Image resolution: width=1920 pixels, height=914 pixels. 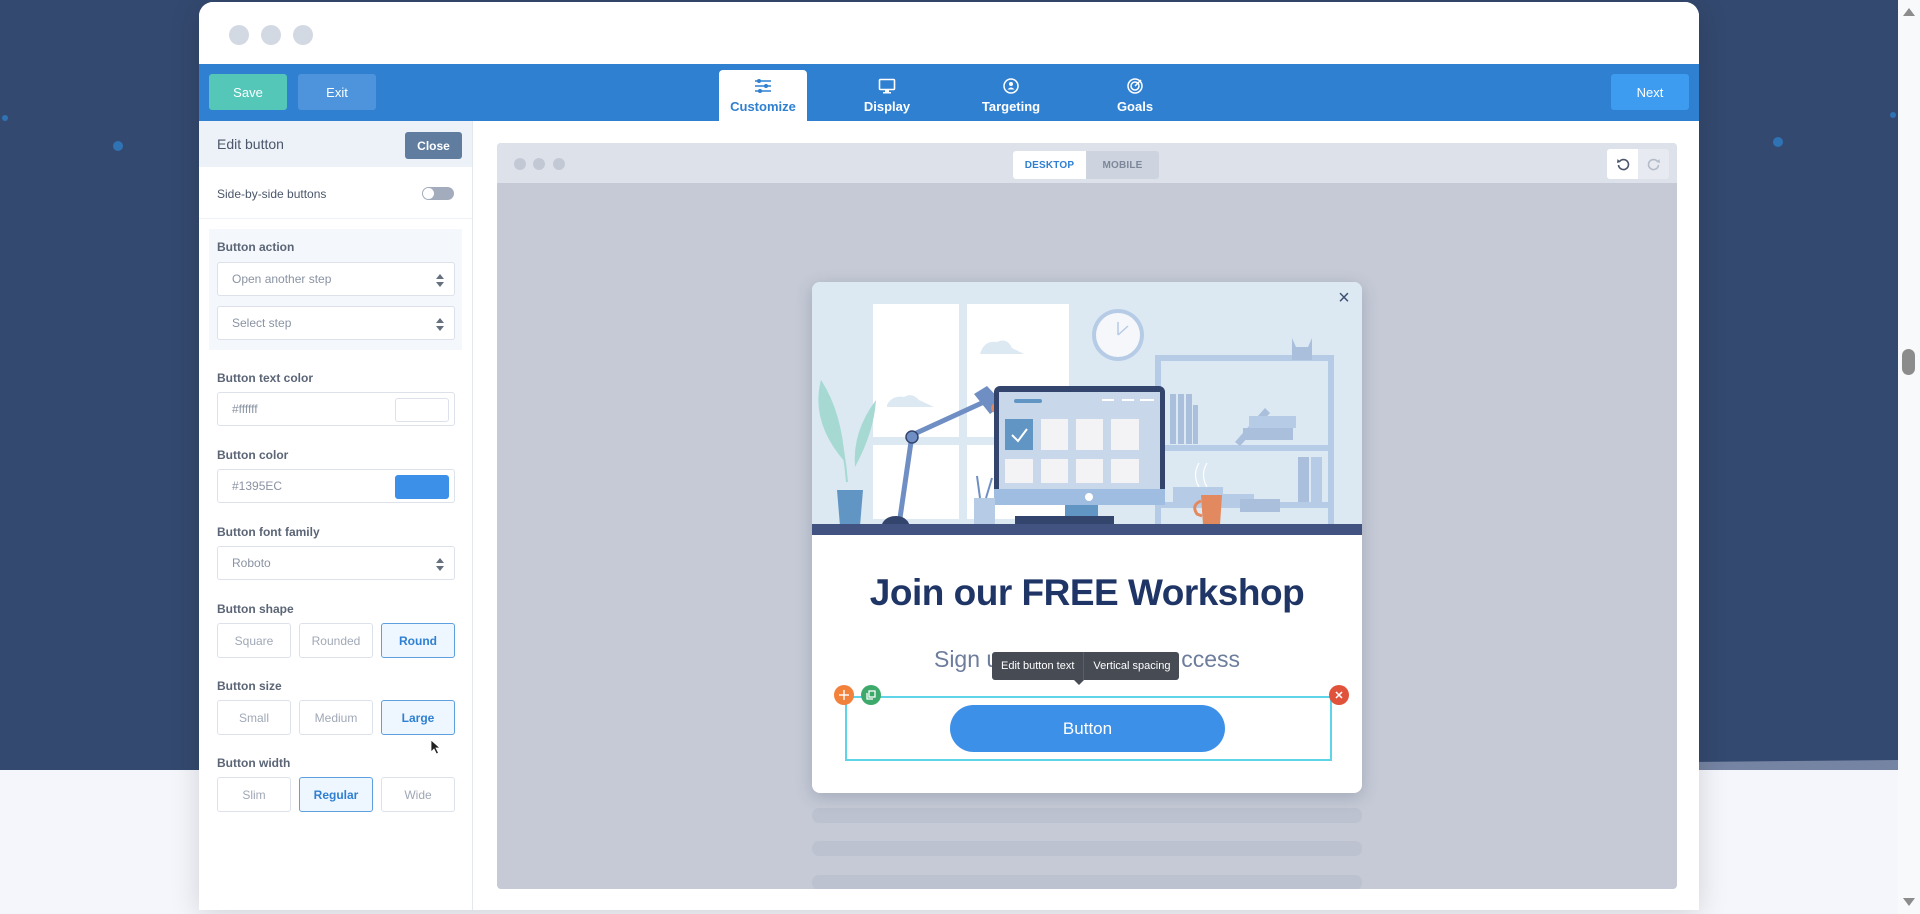 I want to click on move-handle, so click(x=844, y=695).